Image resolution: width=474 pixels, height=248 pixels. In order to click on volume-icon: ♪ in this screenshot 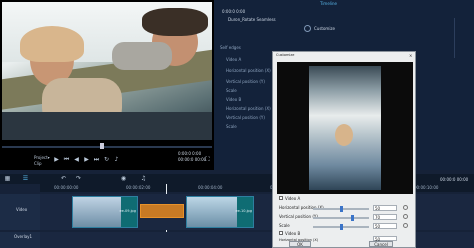, I will do `click(116, 159)`.